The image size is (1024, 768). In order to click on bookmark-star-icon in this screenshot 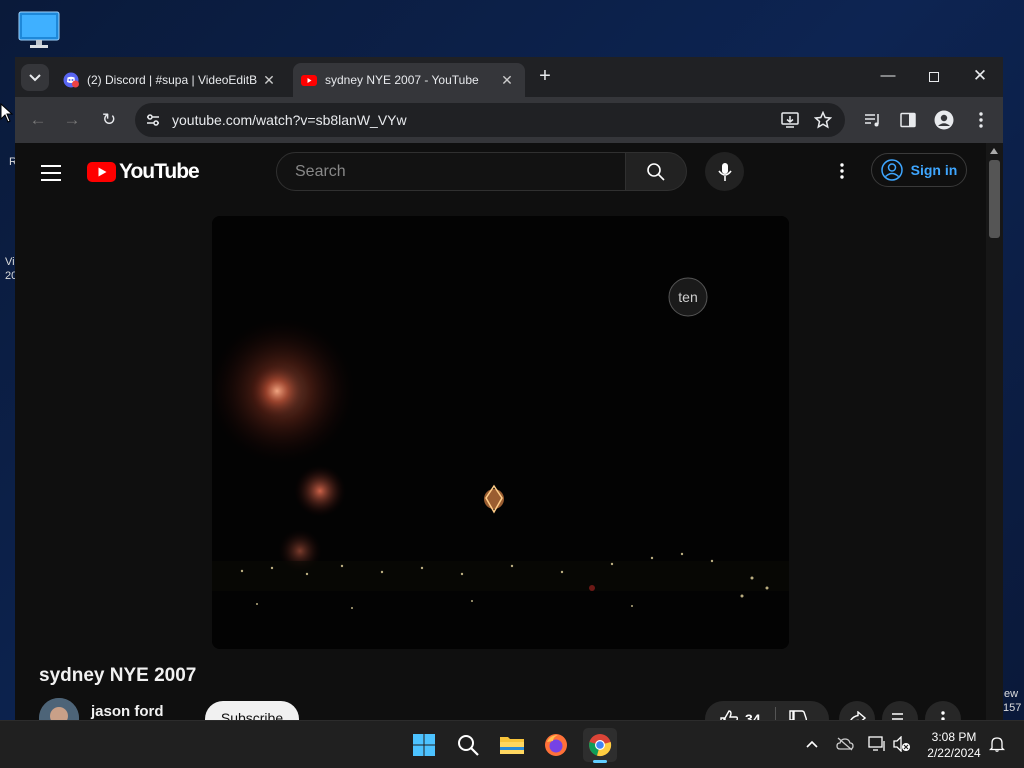, I will do `click(823, 120)`.